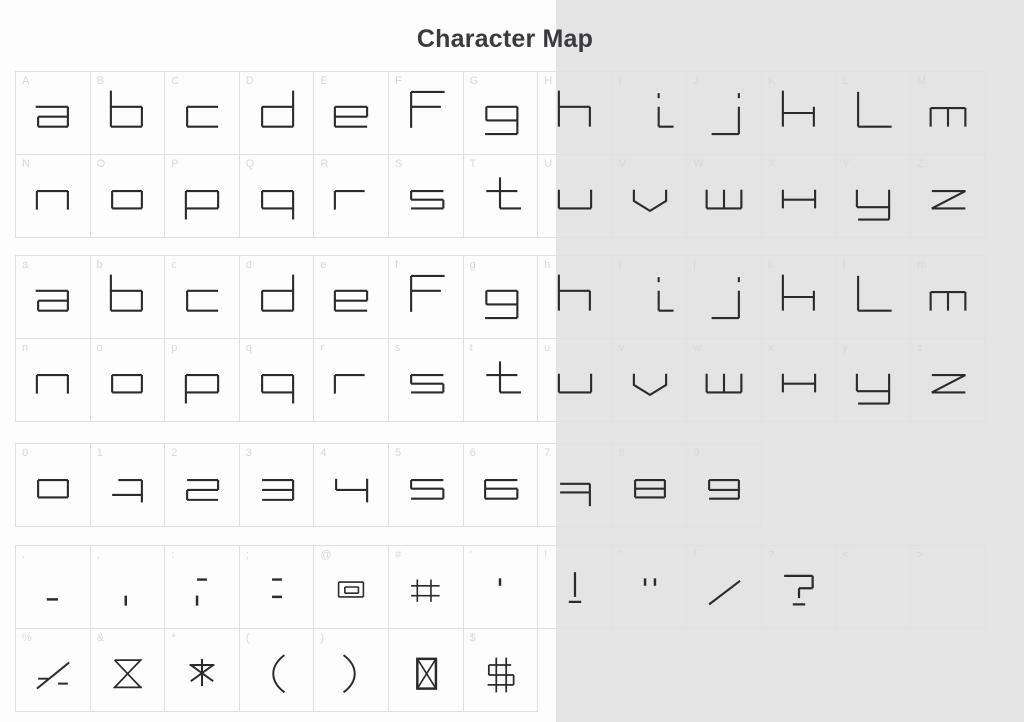  I want to click on glyph-cell: n, so click(53, 380).